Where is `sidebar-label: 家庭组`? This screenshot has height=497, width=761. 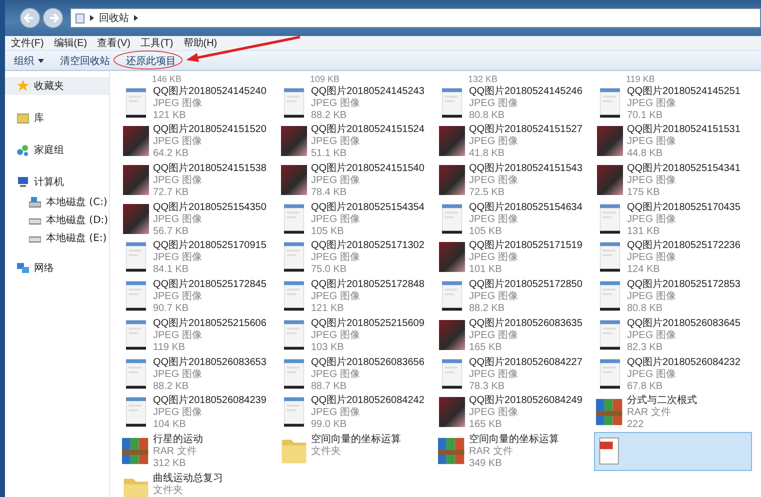
sidebar-label: 家庭组 is located at coordinates (49, 150).